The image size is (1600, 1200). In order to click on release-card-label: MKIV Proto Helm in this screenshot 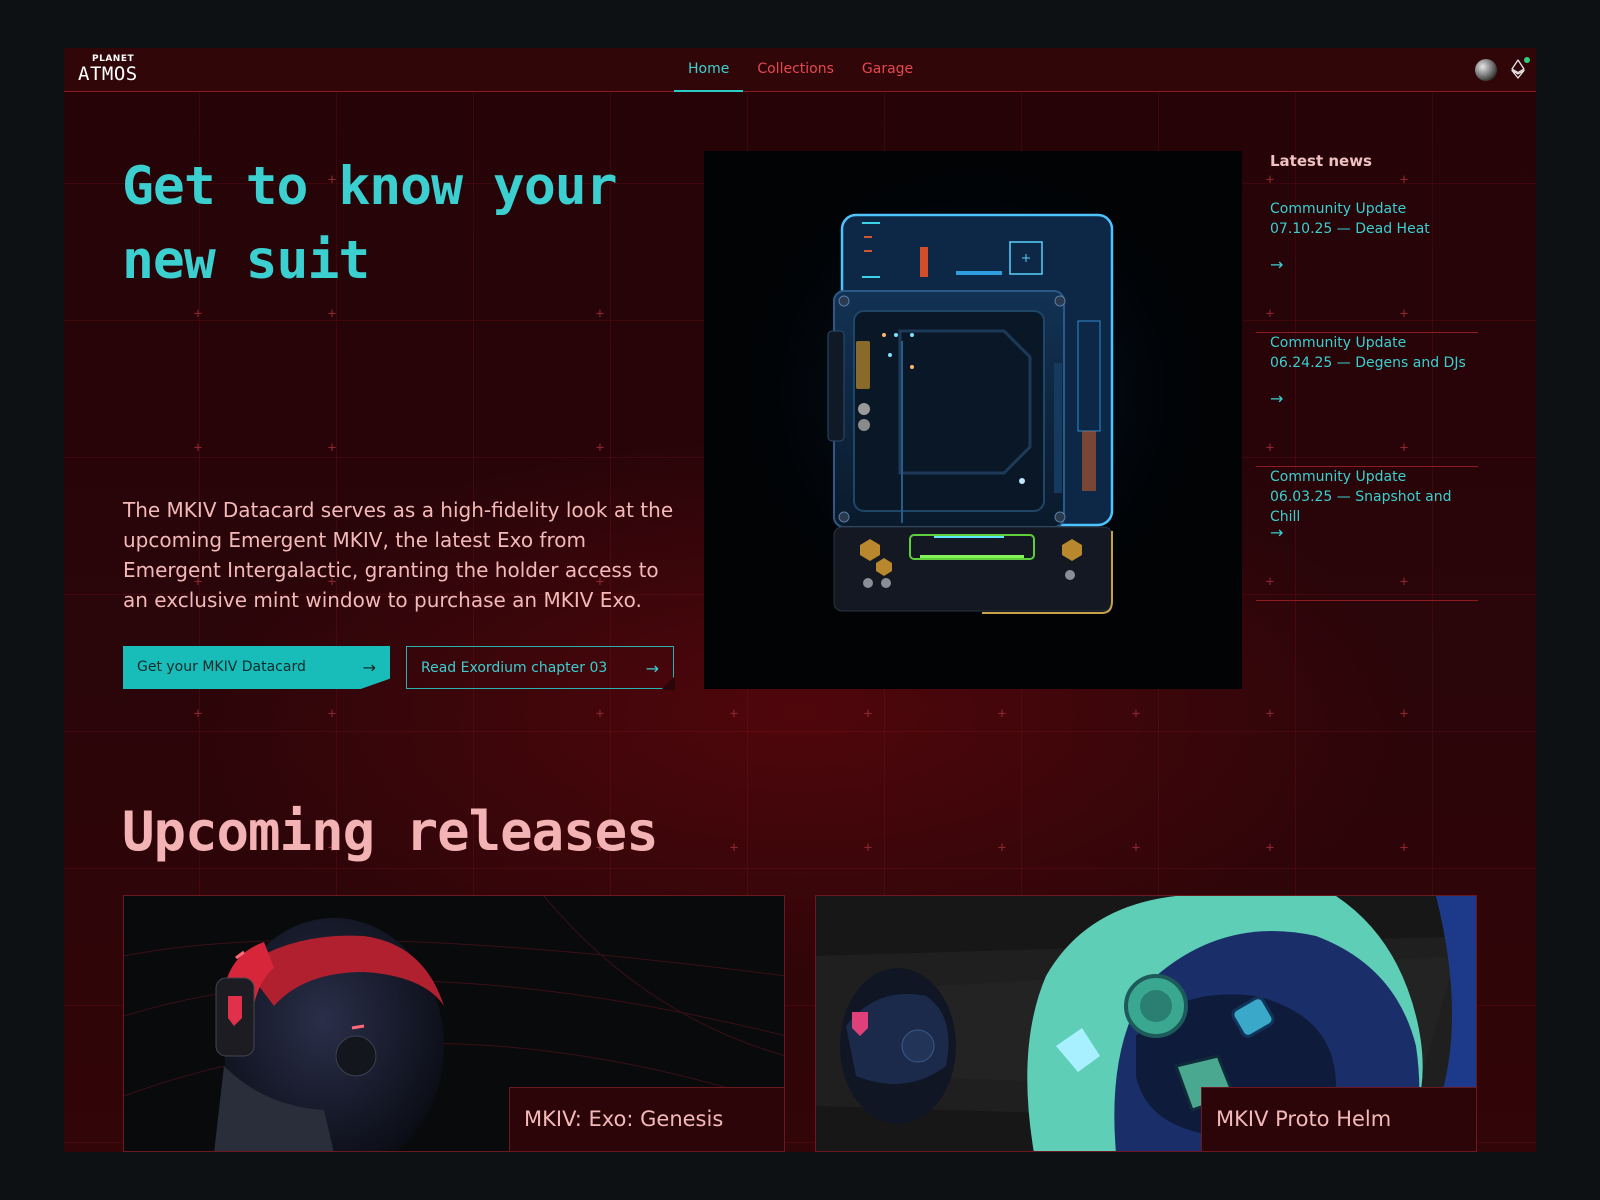, I will do `click(1338, 1119)`.